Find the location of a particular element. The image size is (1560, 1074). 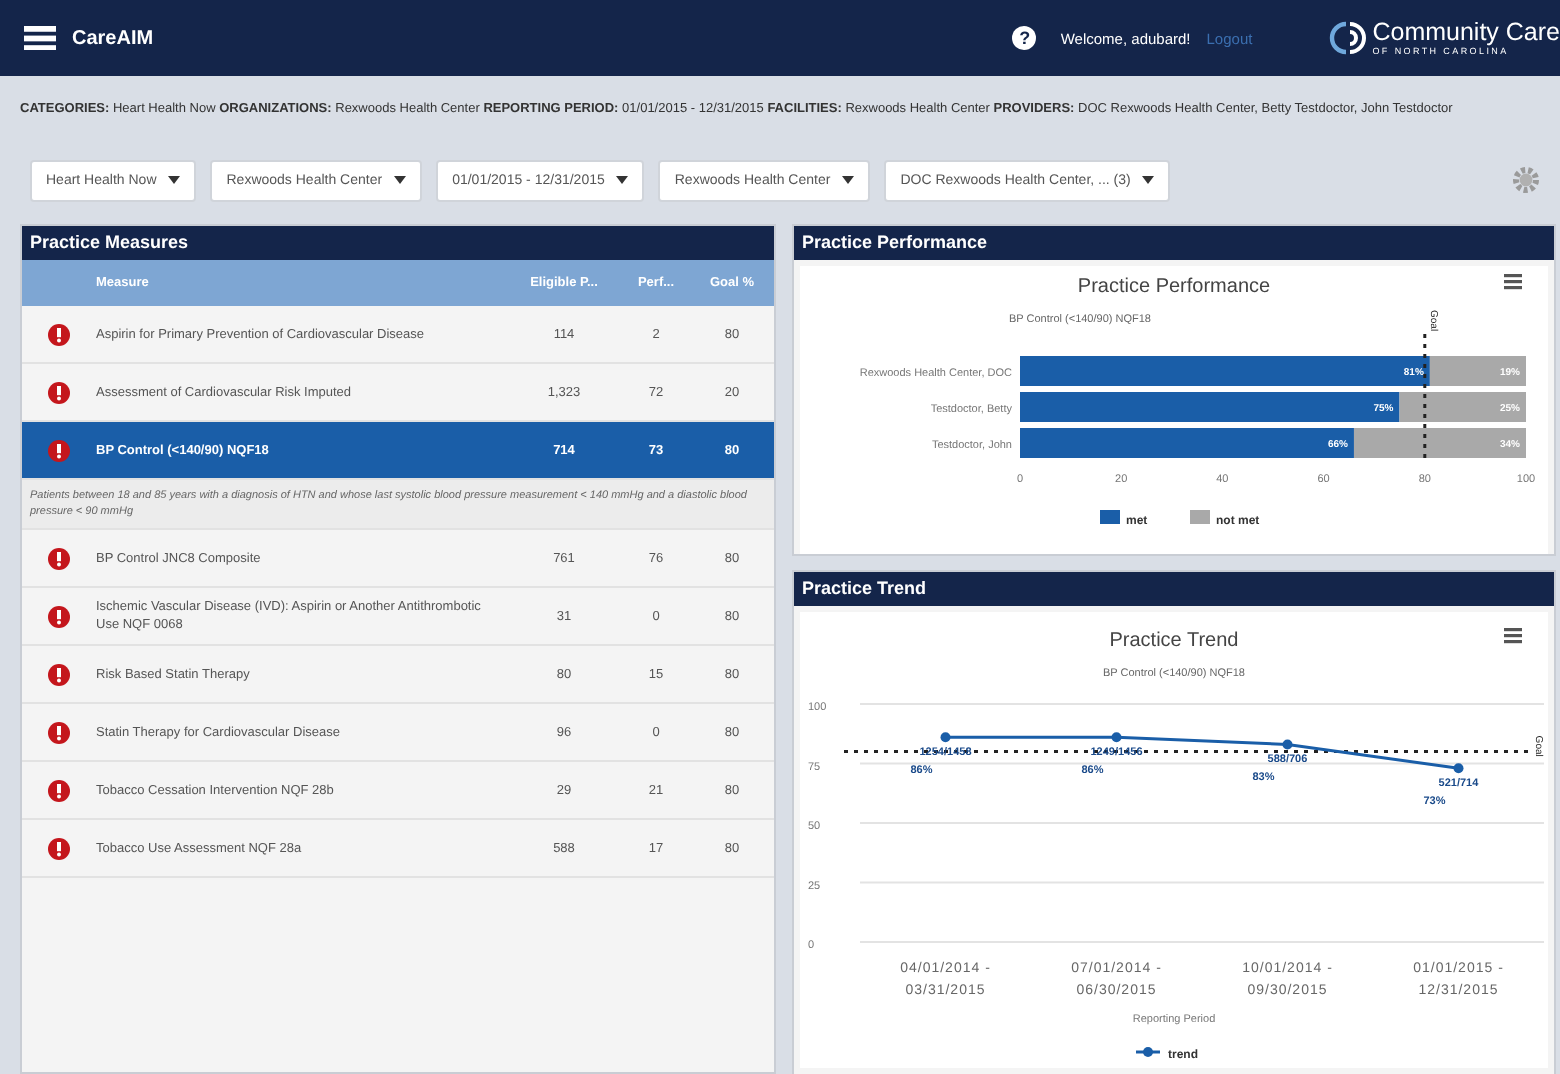

goal-line is located at coordinates (1425, 398).